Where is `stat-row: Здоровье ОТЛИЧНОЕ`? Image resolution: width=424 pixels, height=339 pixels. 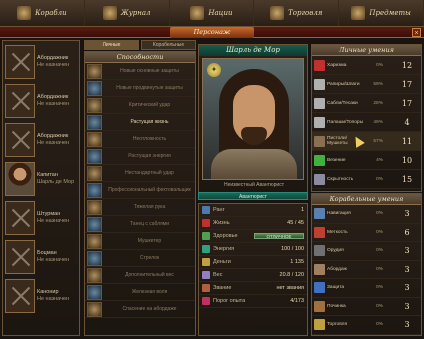 stat-row: Здоровье ОТЛИЧНОЕ is located at coordinates (253, 236).